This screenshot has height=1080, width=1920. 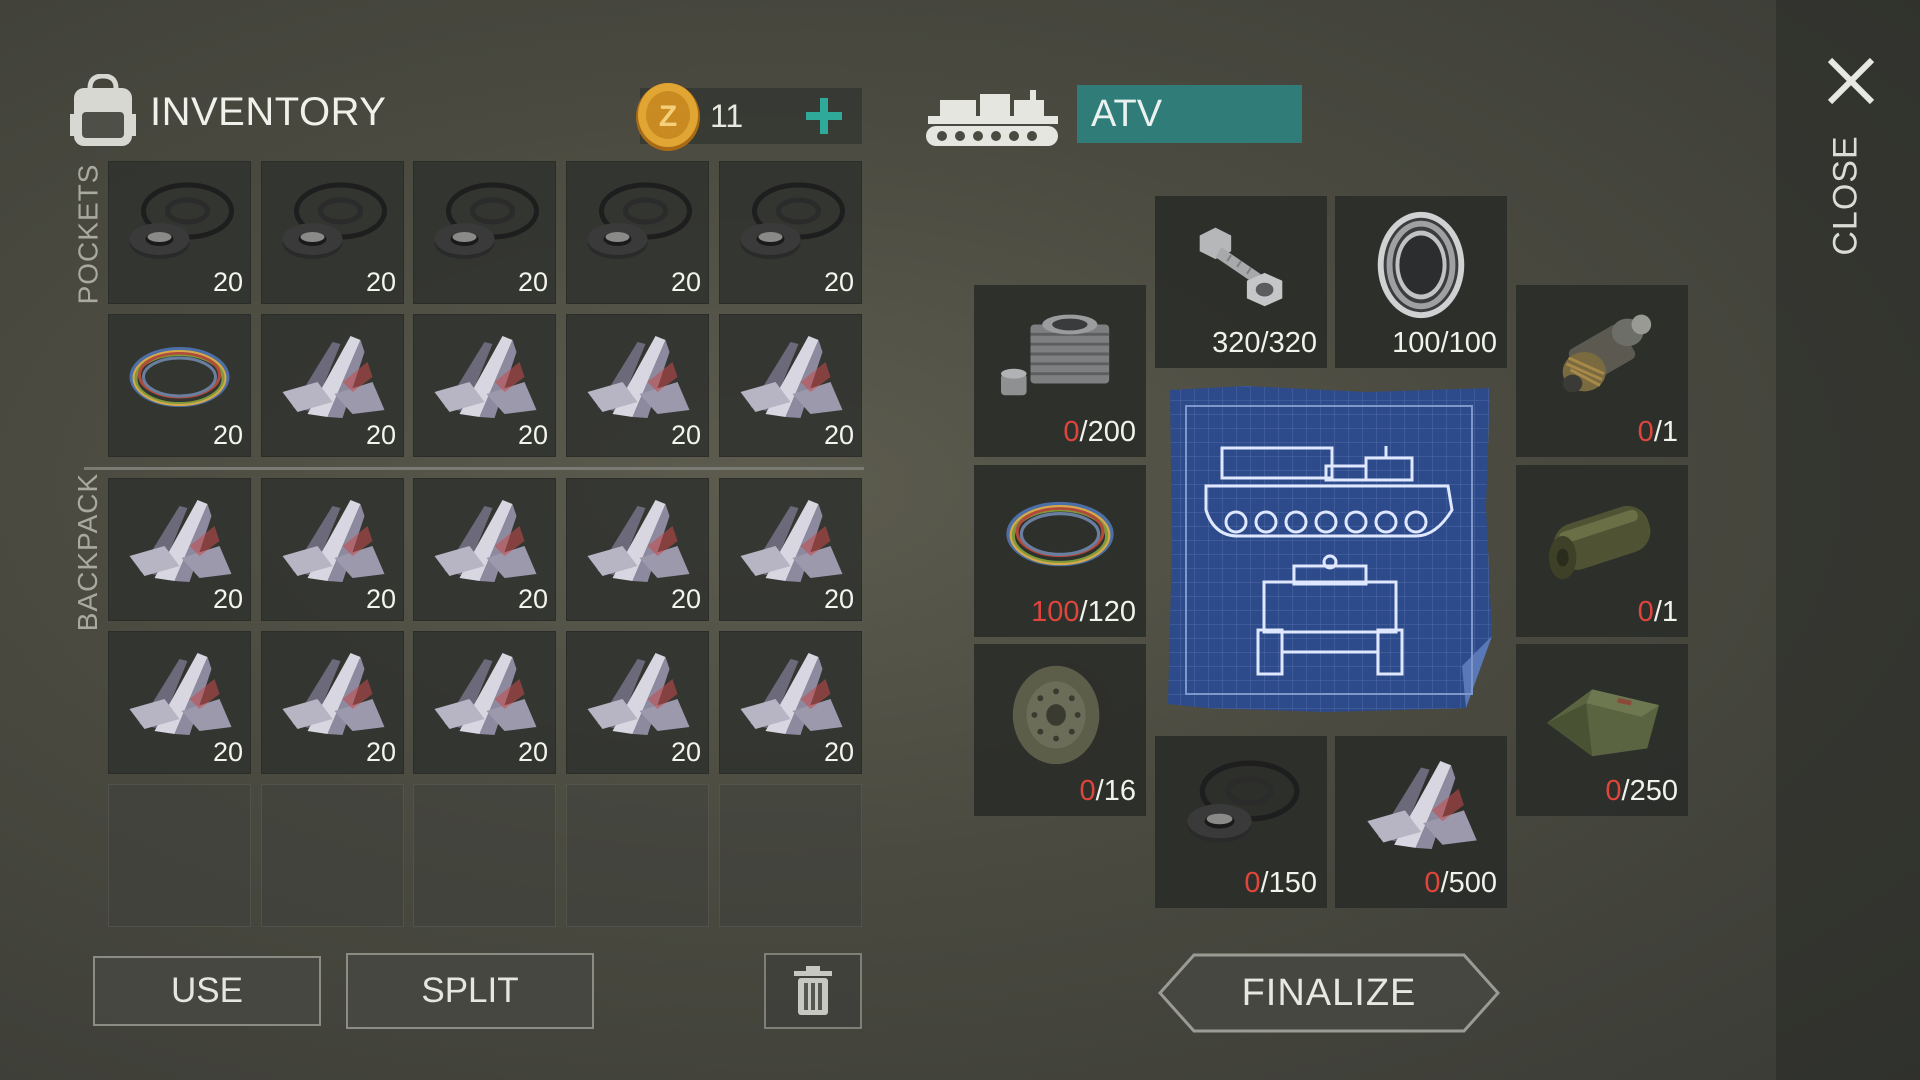 I want to click on part-need-count: /16, so click(x=1115, y=791).